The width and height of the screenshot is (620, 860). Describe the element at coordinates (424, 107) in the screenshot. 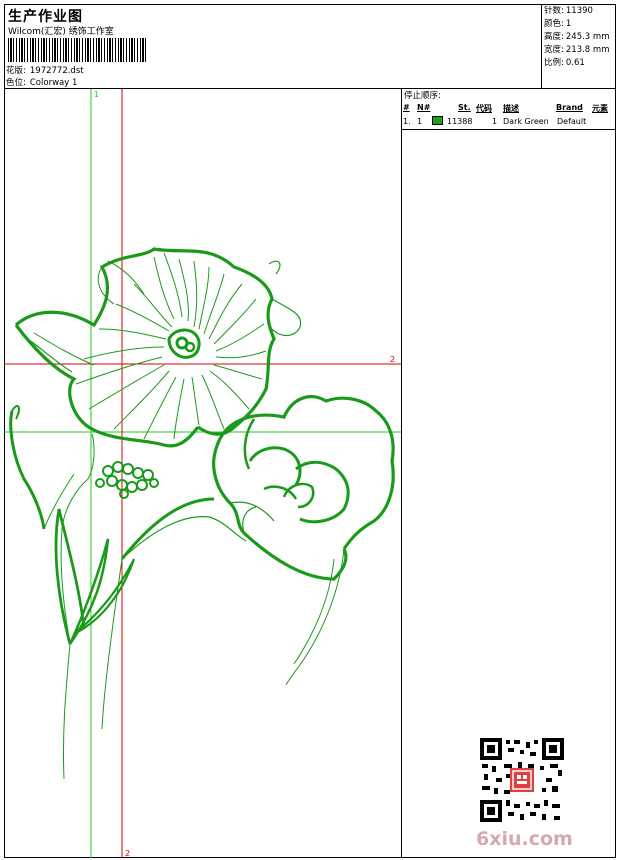

I see `col-header-n: N#` at that location.